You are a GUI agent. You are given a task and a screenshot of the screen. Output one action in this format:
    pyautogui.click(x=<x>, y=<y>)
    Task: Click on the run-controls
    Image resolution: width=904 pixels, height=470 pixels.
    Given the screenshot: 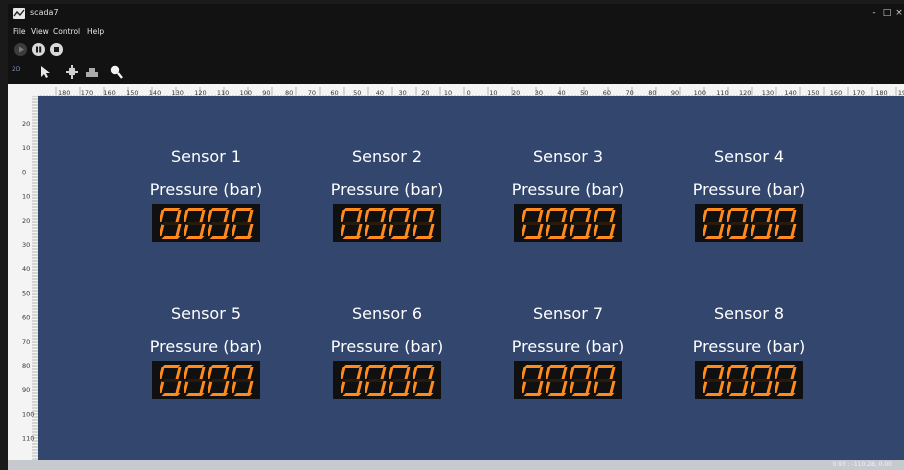 What is the action you would take?
    pyautogui.click(x=158, y=51)
    